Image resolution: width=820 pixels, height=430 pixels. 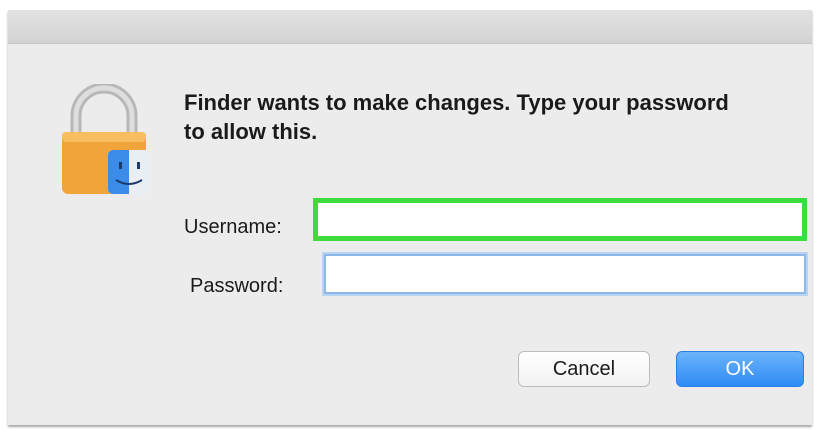 I want to click on ok-button: OK, so click(x=740, y=369).